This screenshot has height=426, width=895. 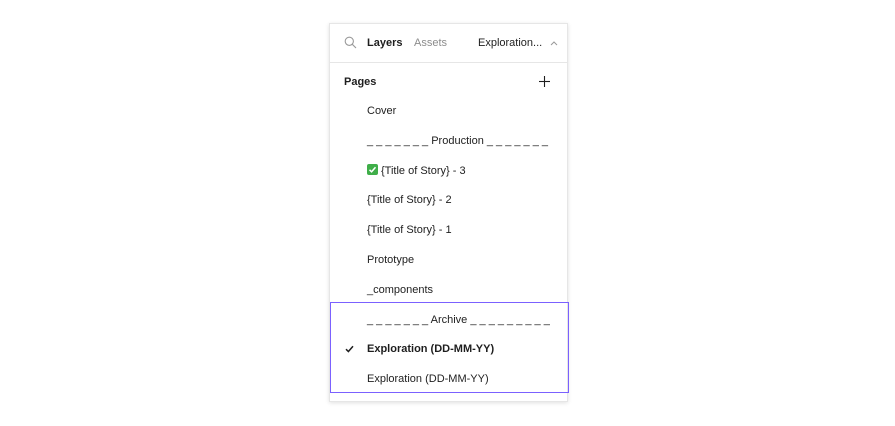 I want to click on page-item-label: {Title of Story} - 1, so click(x=409, y=230).